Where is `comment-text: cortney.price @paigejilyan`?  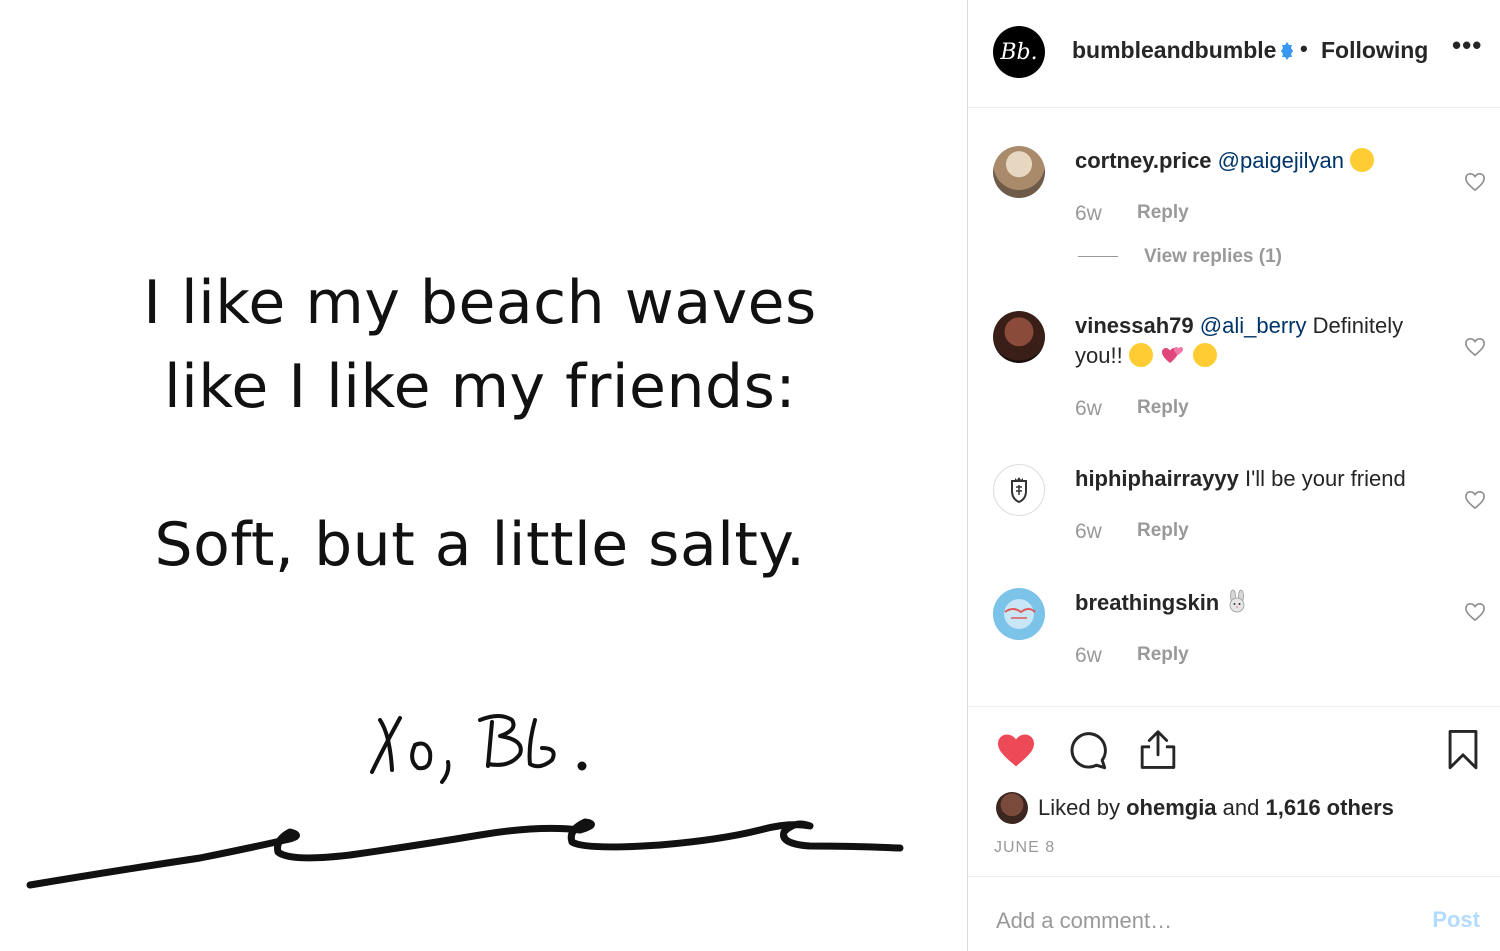
comment-text: cortney.price @paigejilyan is located at coordinates (1255, 161).